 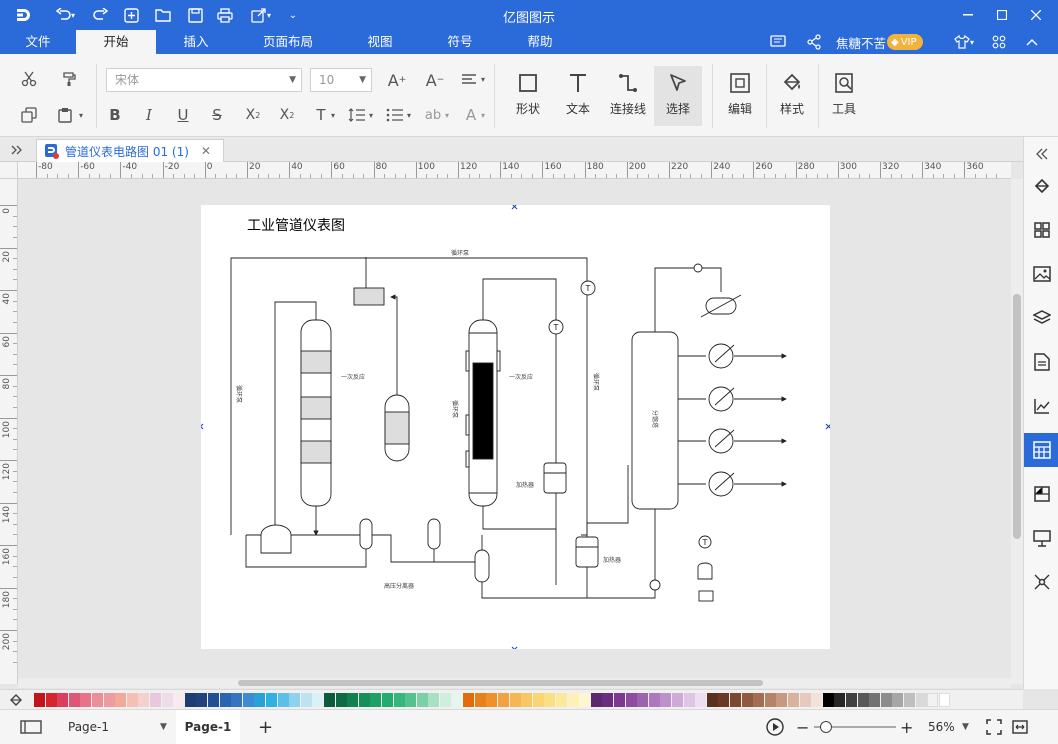 I want to click on tools-button: 工具, so click(x=844, y=96).